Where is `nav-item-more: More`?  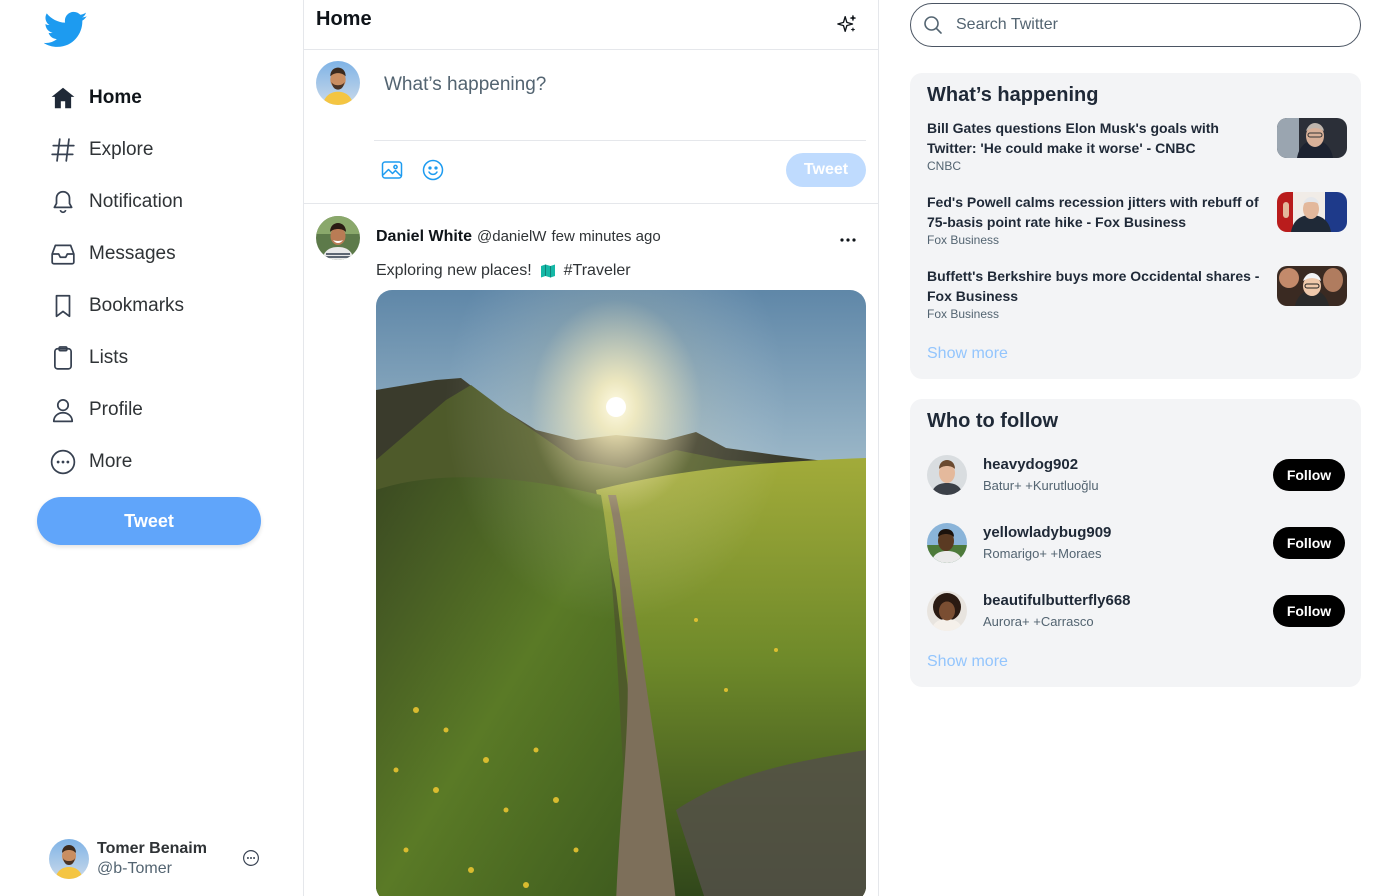
nav-item-more: More is located at coordinates (116, 462).